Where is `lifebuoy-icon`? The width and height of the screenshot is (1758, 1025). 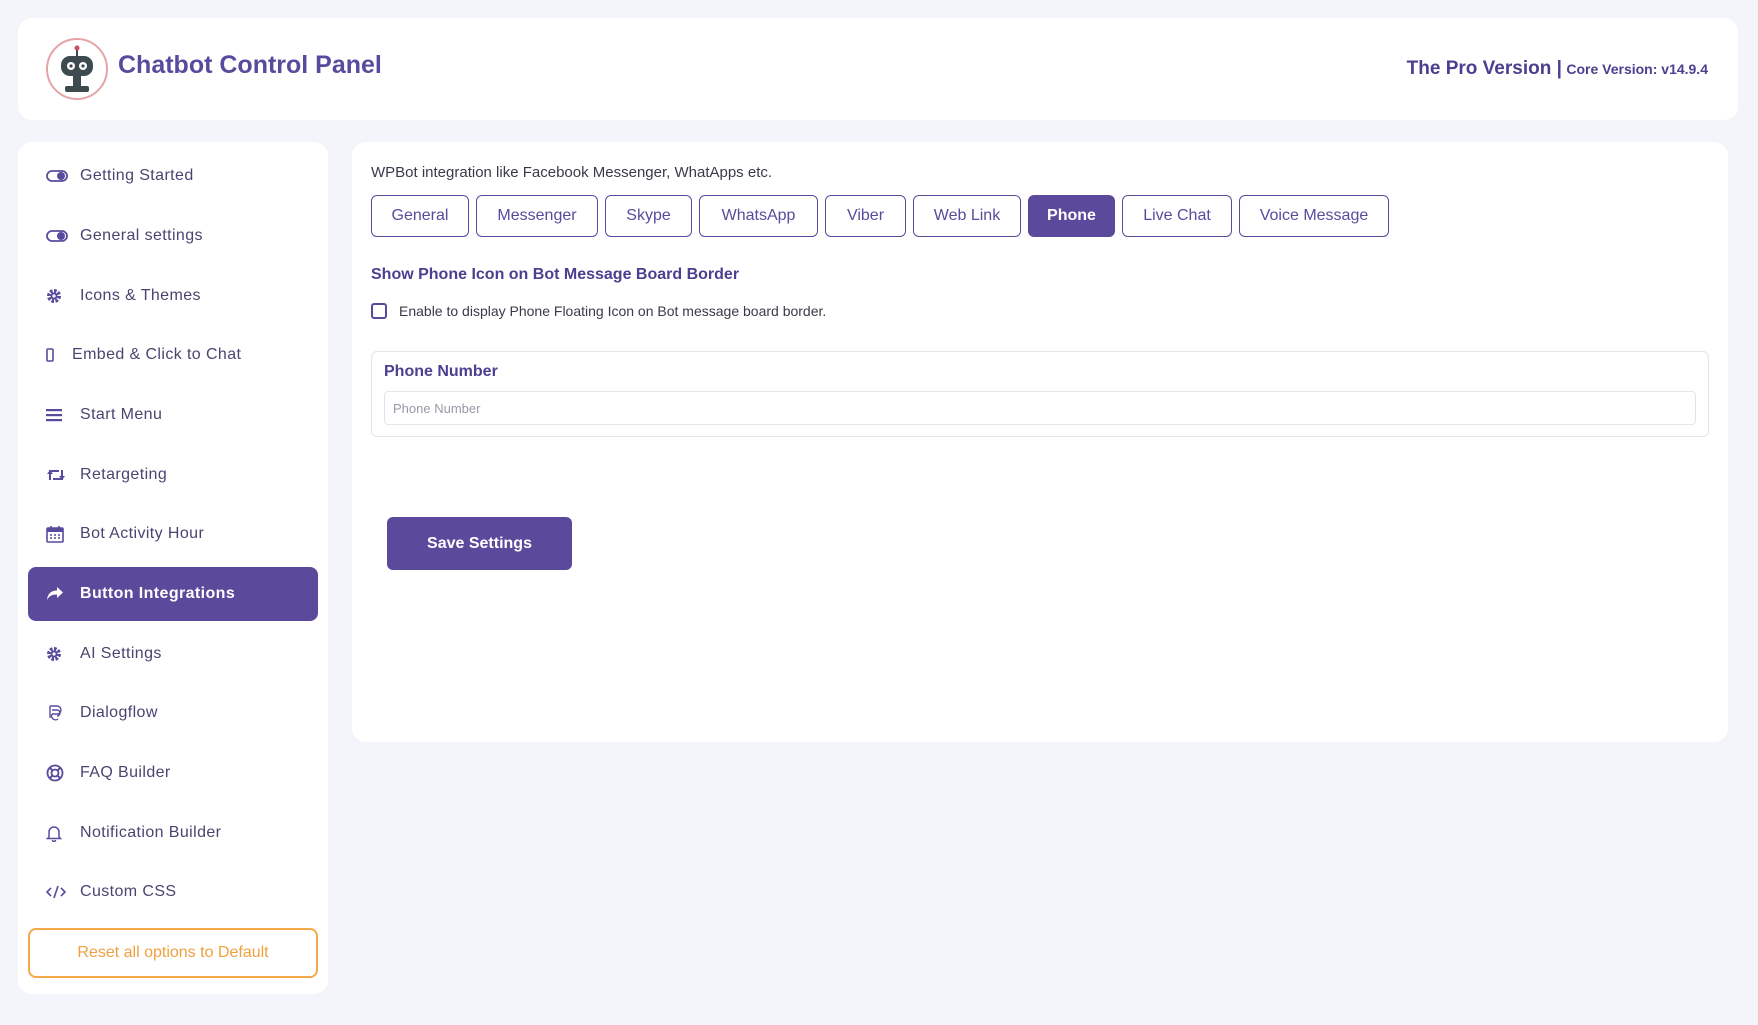 lifebuoy-icon is located at coordinates (58, 773).